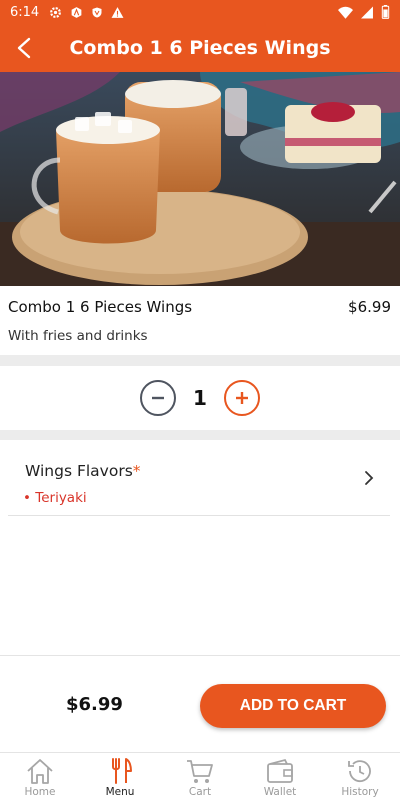  Describe the element at coordinates (55, 498) in the screenshot. I see `selected-option: • Teriyaki` at that location.